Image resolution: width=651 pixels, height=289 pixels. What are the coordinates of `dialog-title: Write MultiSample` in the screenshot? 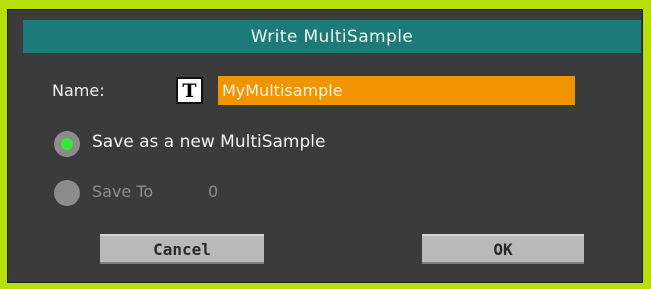 It's located at (332, 36).